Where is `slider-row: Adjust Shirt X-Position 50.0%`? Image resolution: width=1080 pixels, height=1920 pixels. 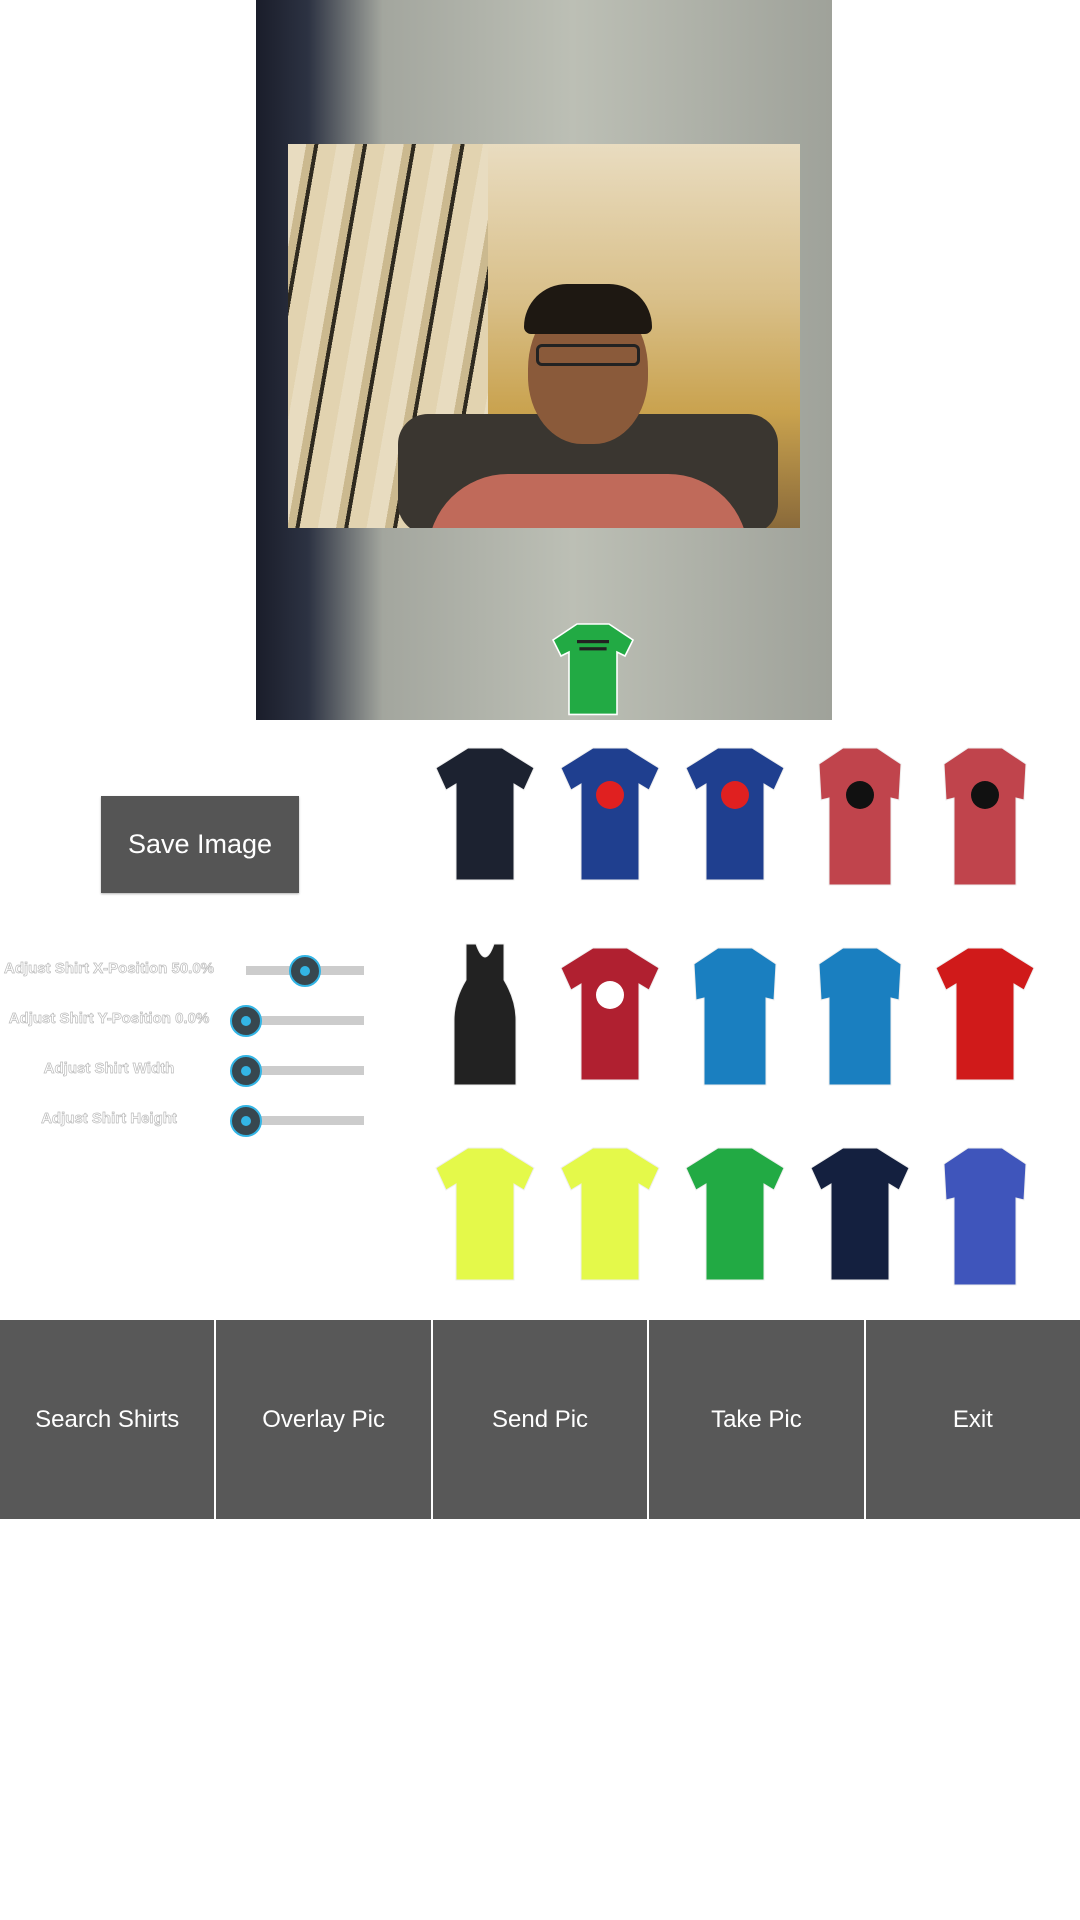
slider-row: Adjust Shirt X-Position 50.0% is located at coordinates (190, 970).